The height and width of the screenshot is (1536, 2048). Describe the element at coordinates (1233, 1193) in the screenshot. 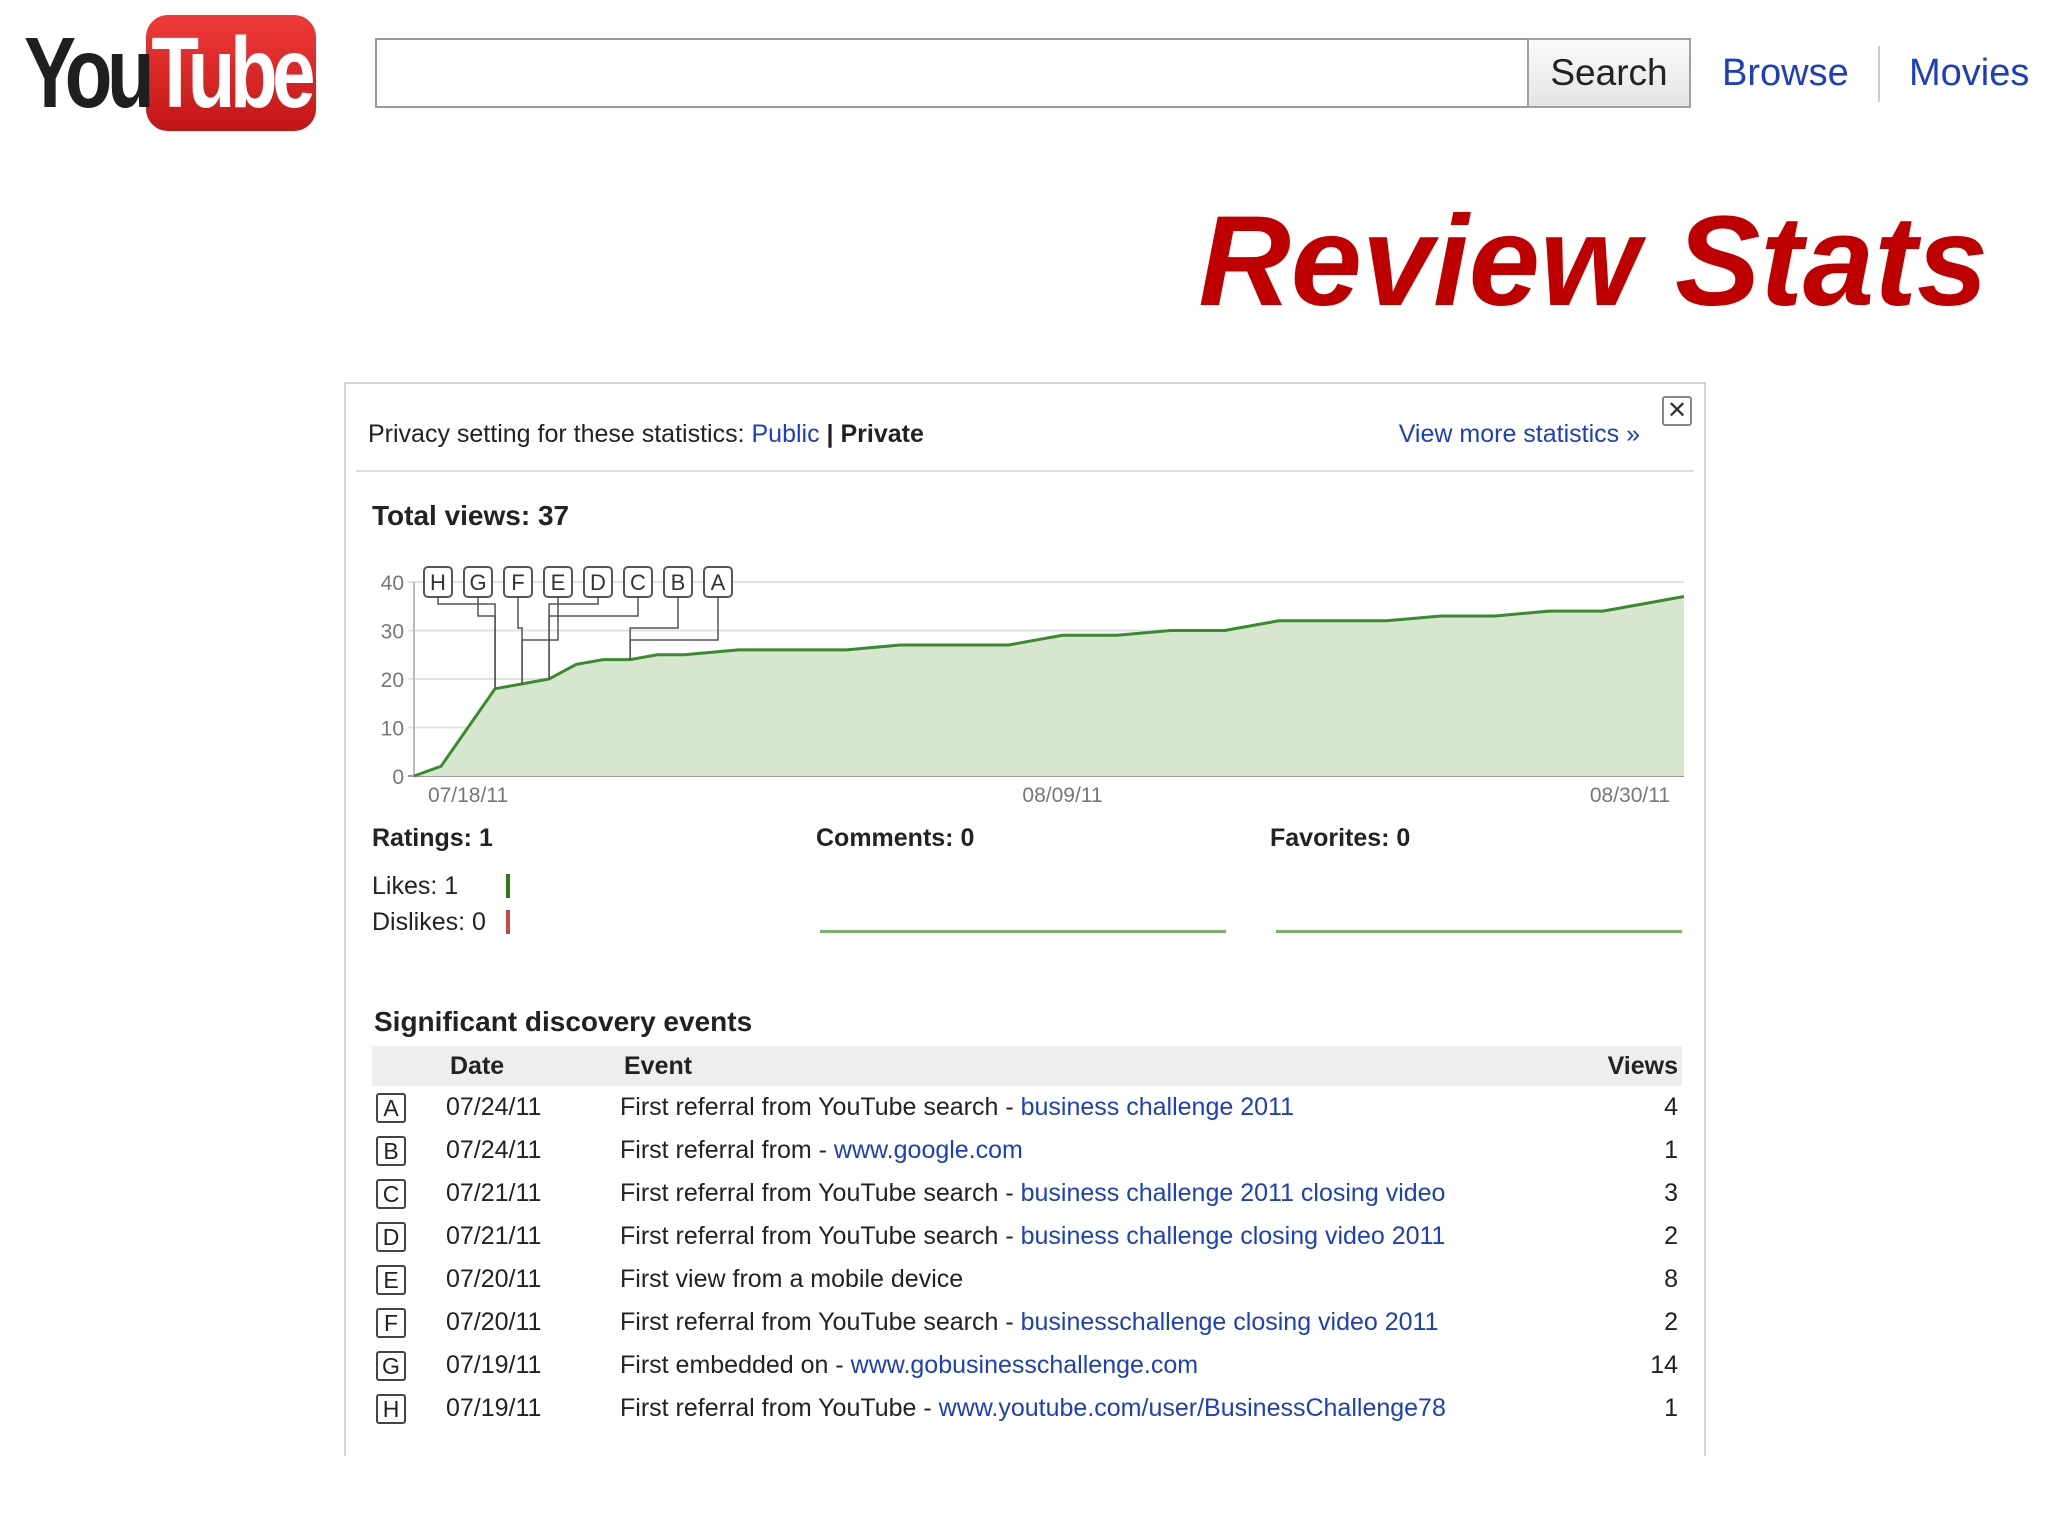

I see `event-link: business challenge 2011 closing video` at that location.